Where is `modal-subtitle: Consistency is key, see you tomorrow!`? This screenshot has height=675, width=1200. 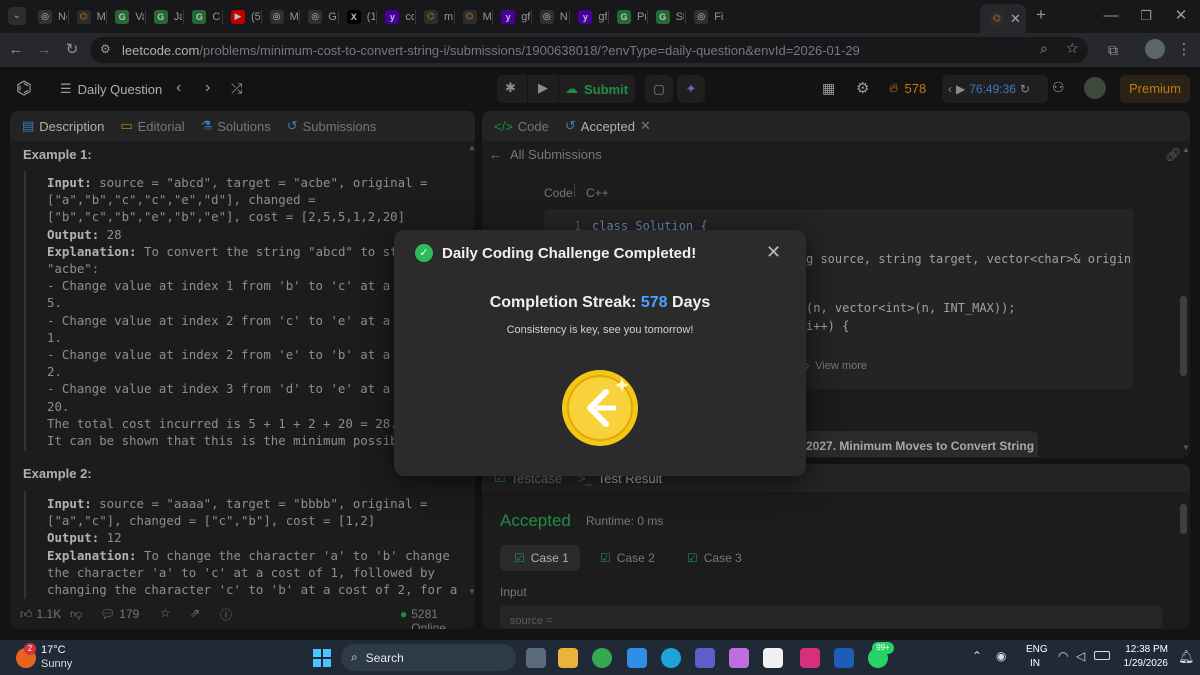 modal-subtitle: Consistency is key, see you tomorrow! is located at coordinates (600, 330).